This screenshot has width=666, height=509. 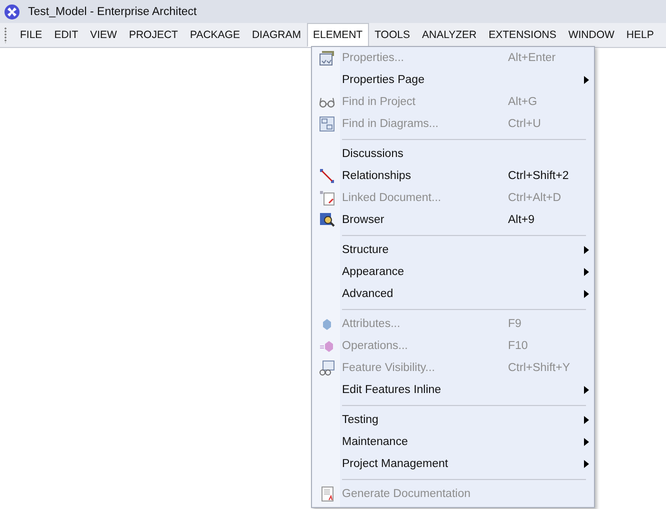 What do you see at coordinates (337, 35) in the screenshot?
I see `menu-bar-item: ELEMENT` at bounding box center [337, 35].